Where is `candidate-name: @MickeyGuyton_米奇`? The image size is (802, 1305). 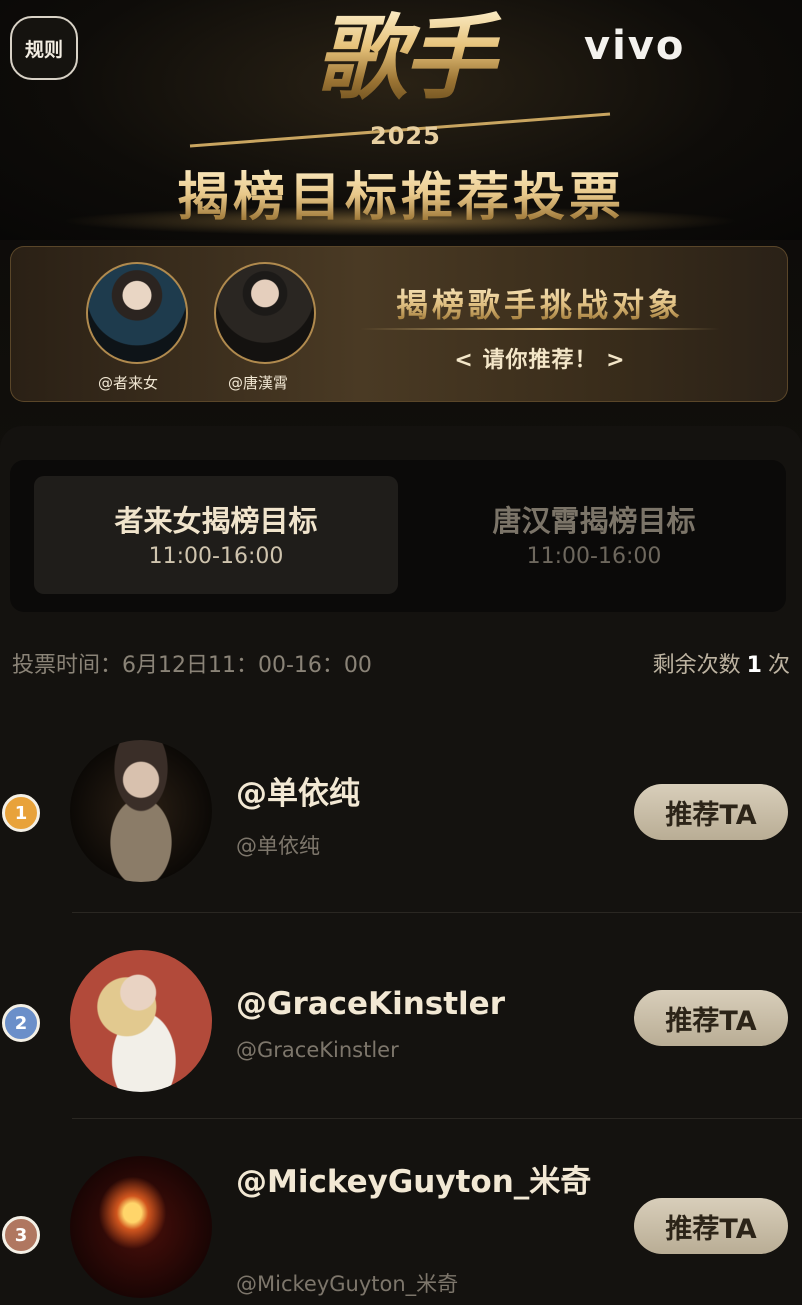 candidate-name: @MickeyGuyton_米奇 is located at coordinates (414, 1182).